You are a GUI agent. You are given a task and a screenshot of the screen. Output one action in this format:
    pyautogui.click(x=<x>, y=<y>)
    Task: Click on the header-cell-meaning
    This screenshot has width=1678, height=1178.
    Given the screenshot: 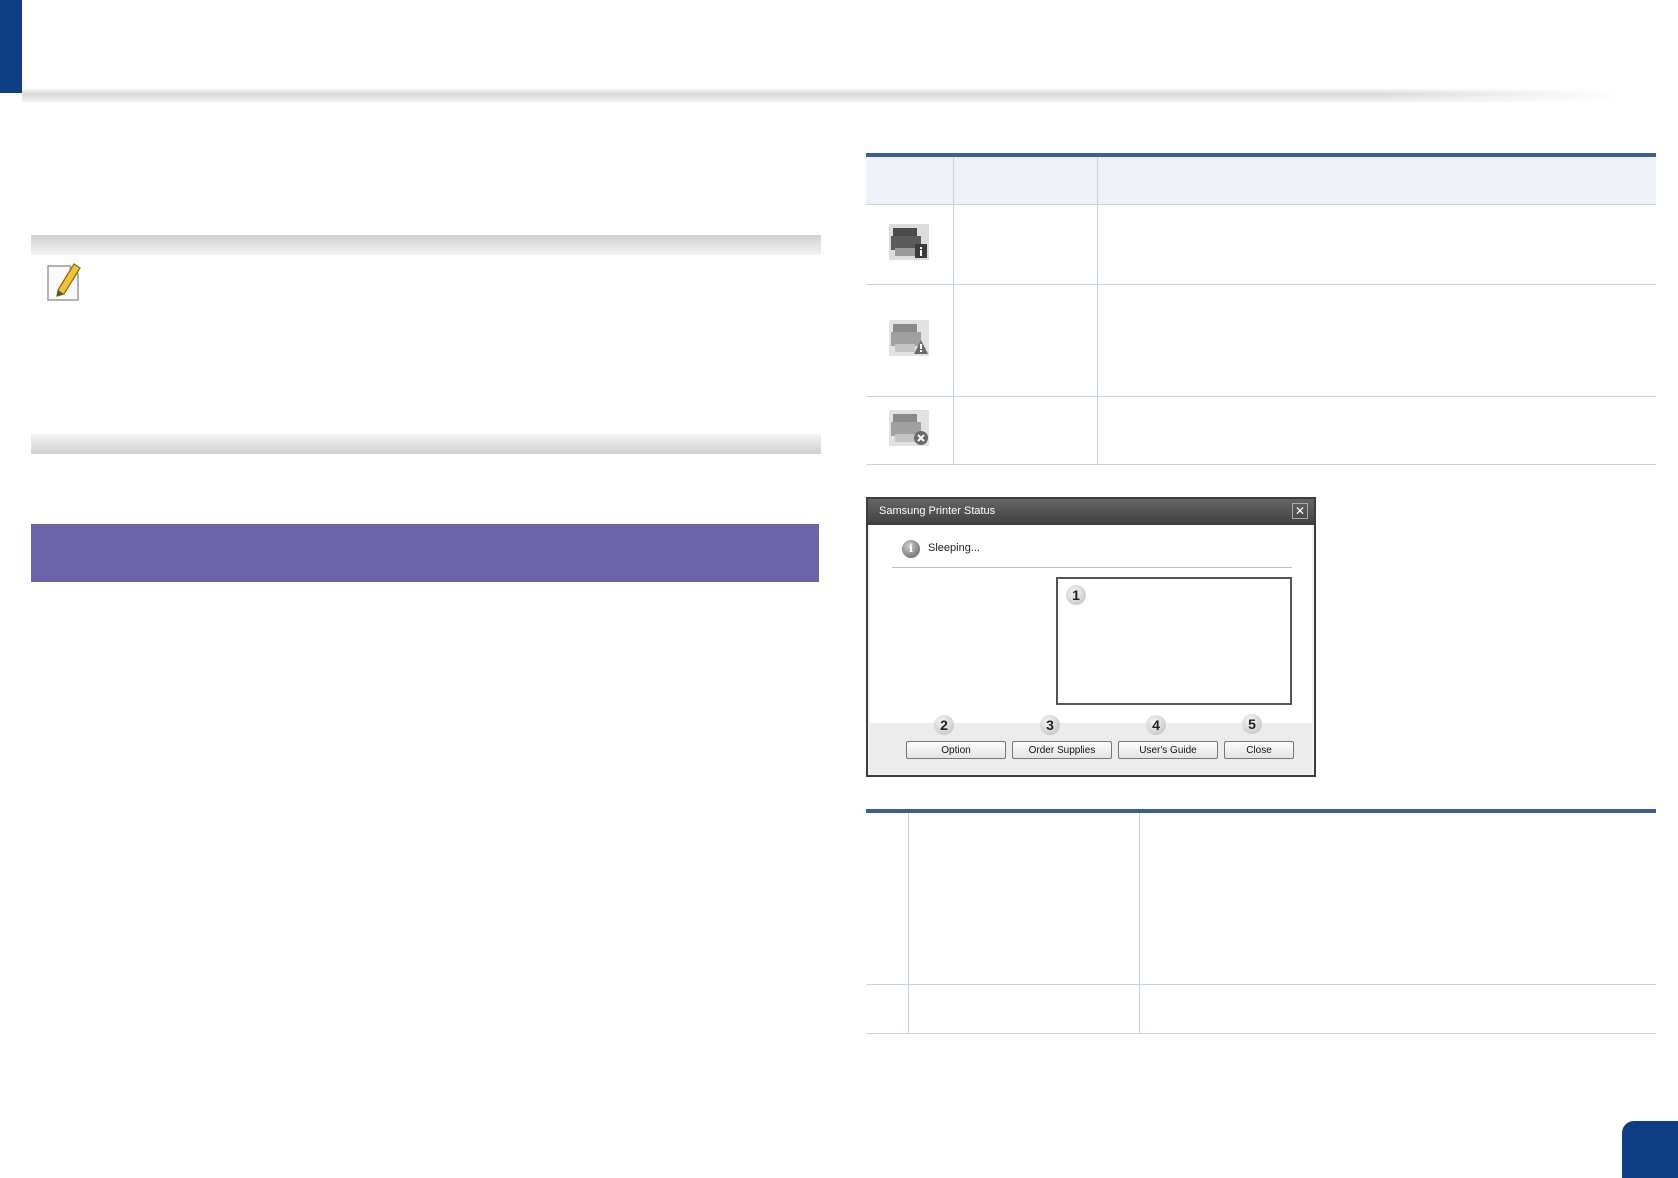 What is the action you would take?
    pyautogui.click(x=1024, y=180)
    